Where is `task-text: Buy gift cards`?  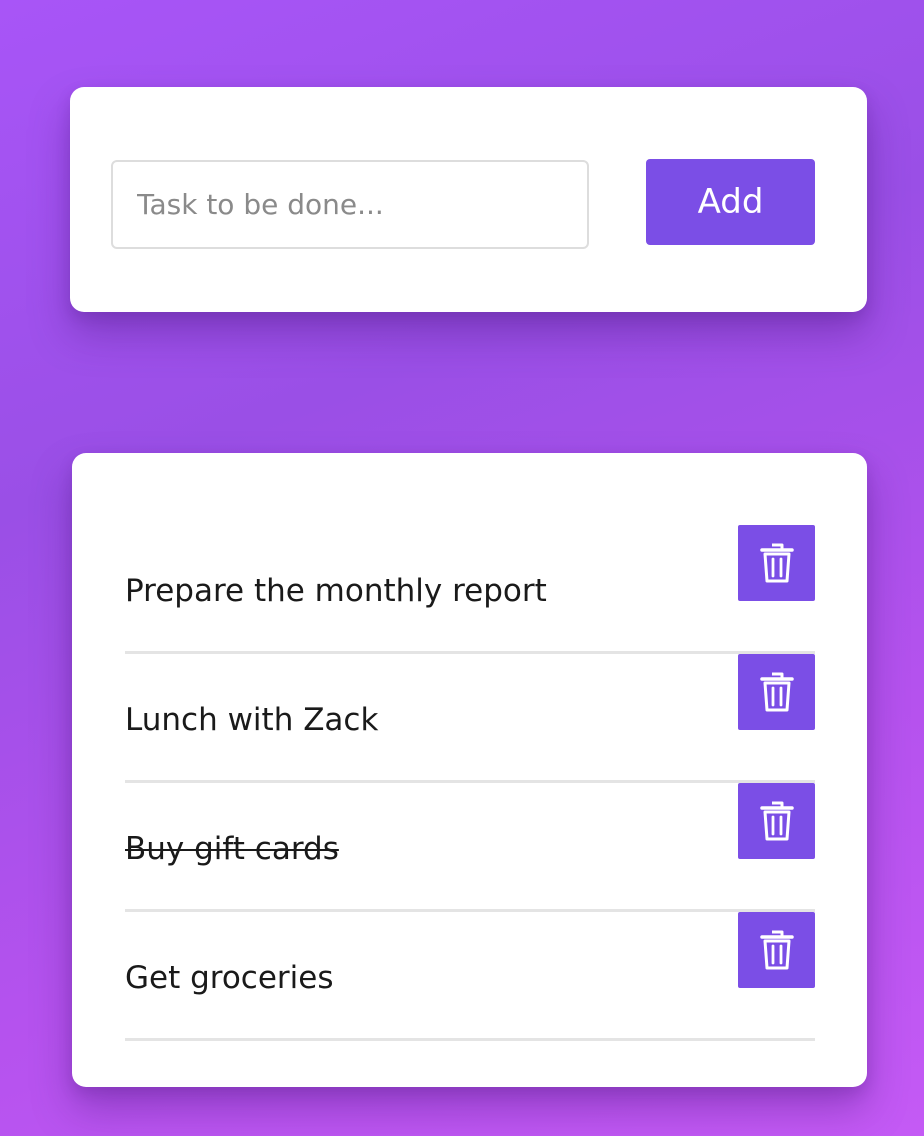 task-text: Buy gift cards is located at coordinates (232, 849).